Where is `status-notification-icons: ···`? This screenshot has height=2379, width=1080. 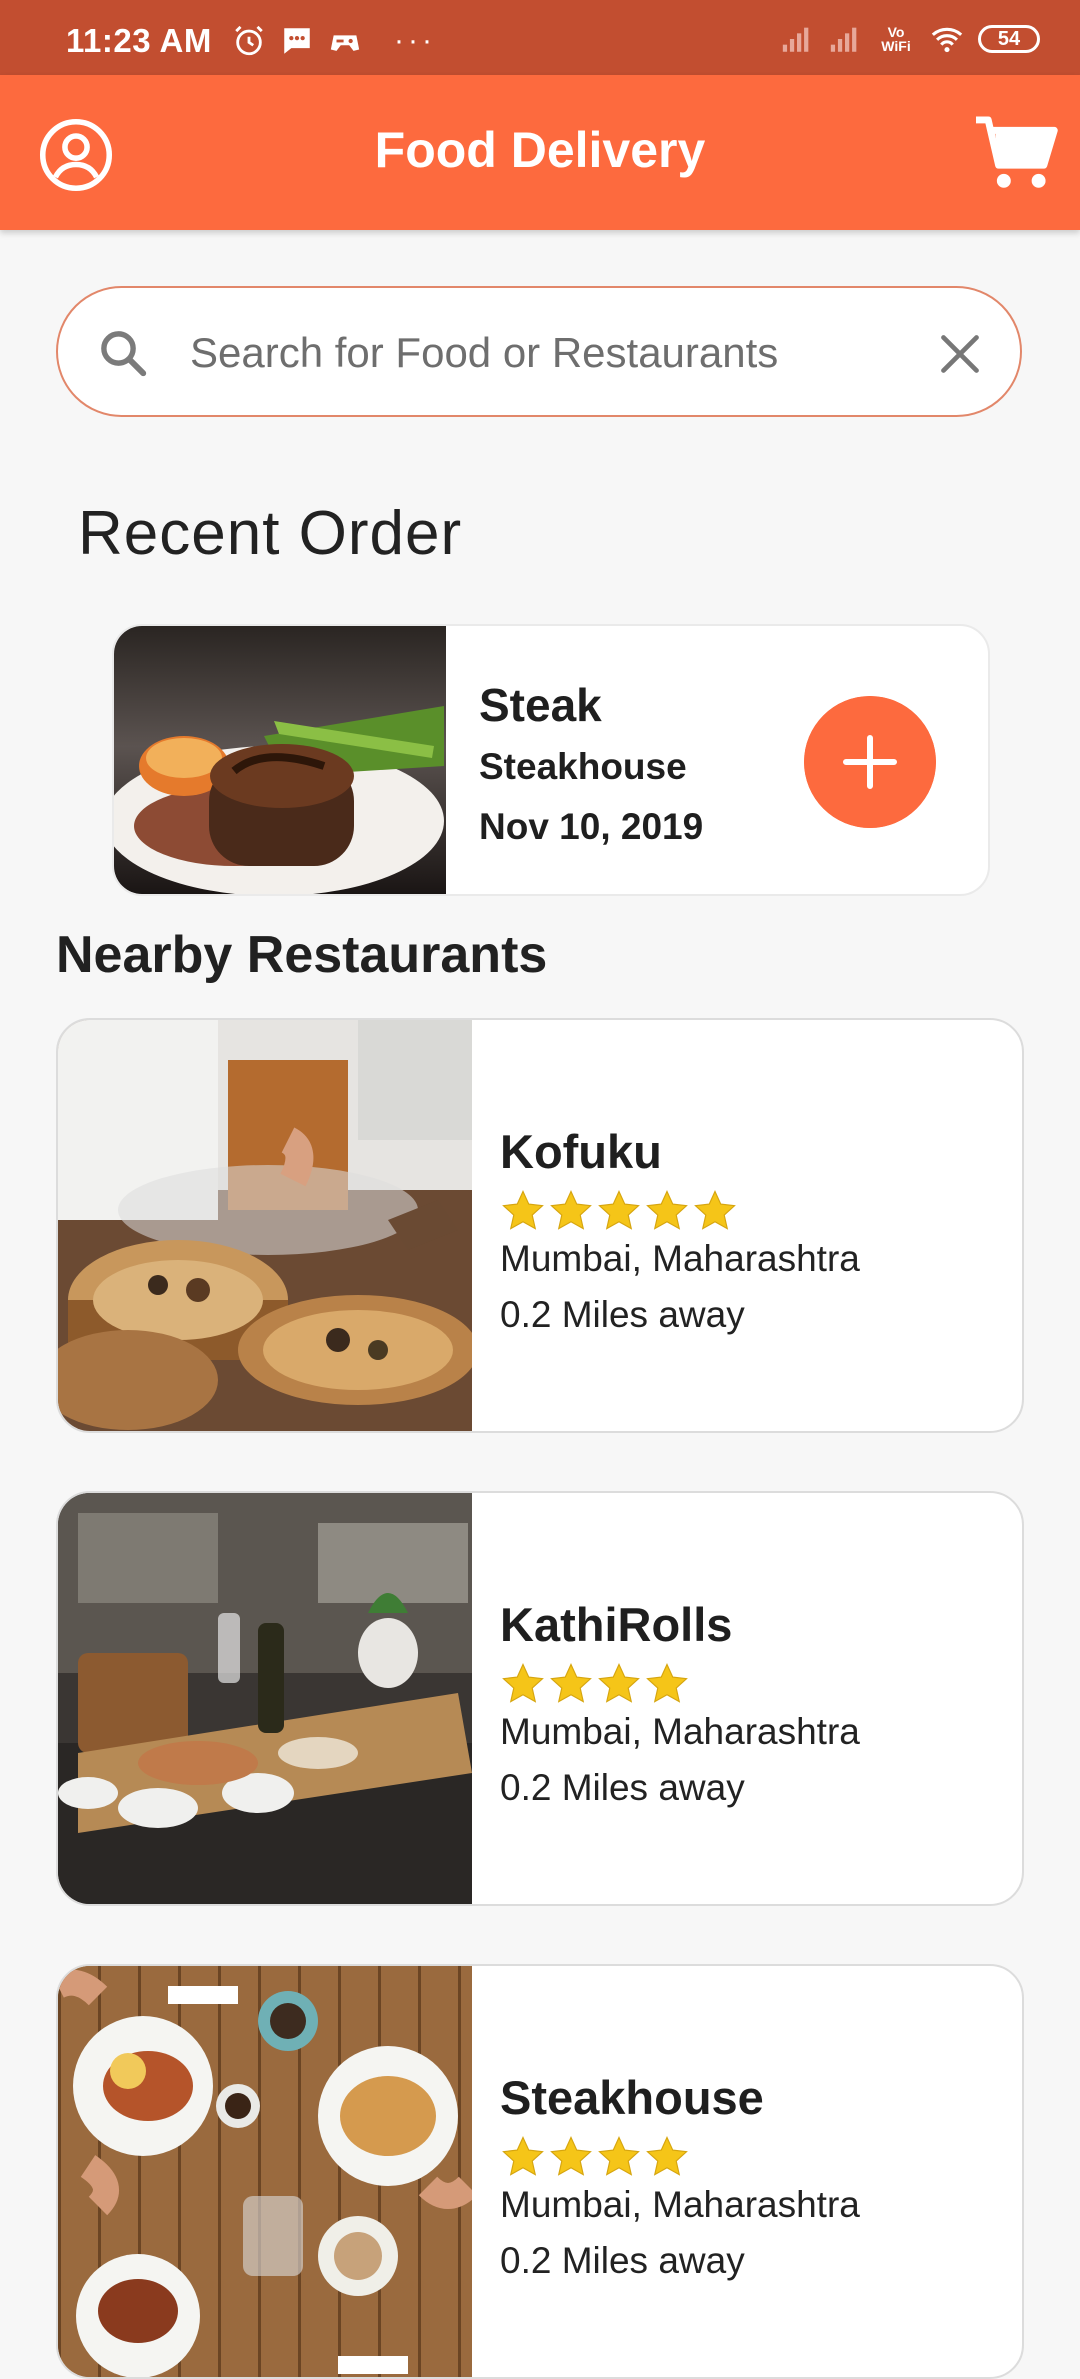 status-notification-icons: ··· is located at coordinates (334, 41).